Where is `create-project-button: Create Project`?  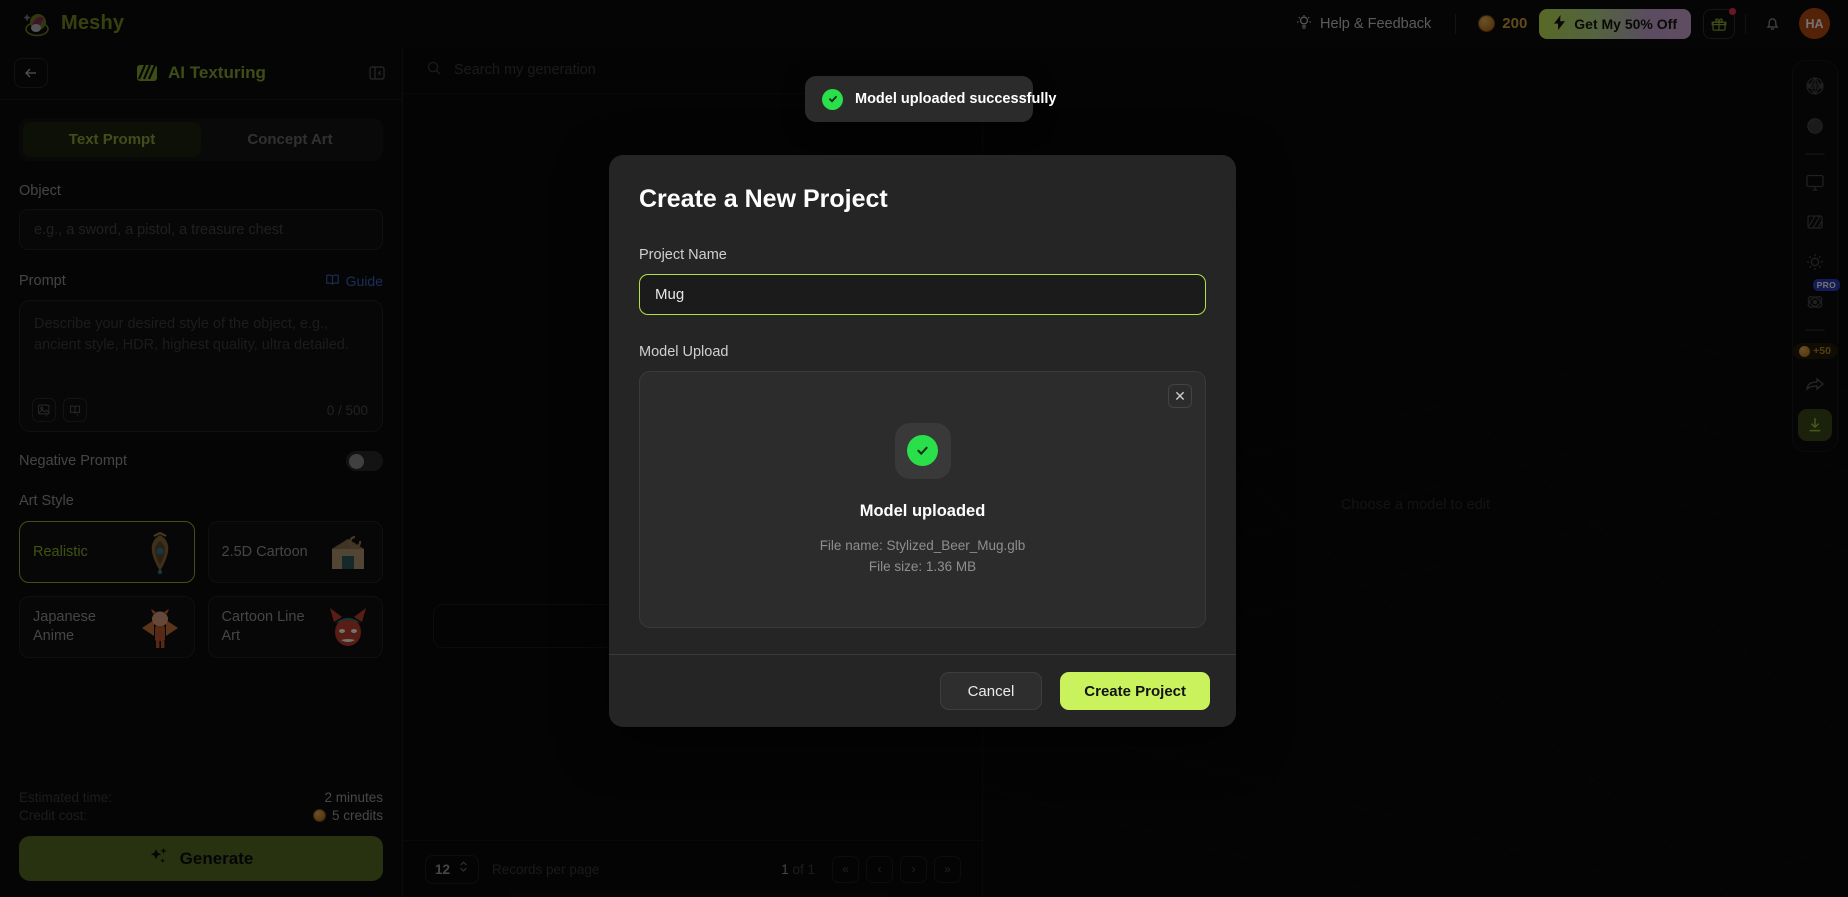 create-project-button: Create Project is located at coordinates (1135, 691).